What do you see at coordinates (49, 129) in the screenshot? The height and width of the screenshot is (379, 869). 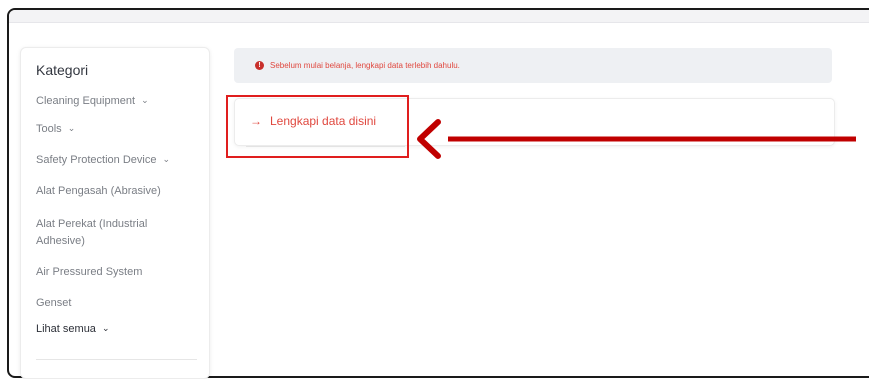 I see `sidebar-item-label: Tools` at bounding box center [49, 129].